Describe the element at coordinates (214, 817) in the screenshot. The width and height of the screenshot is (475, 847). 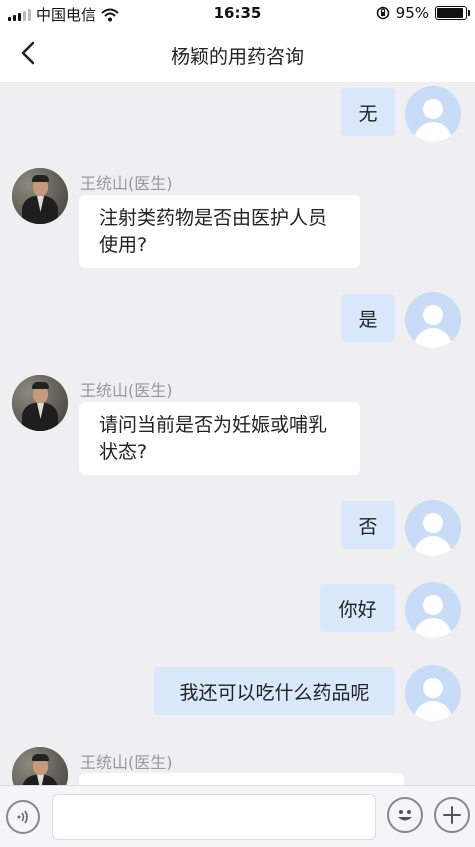
I see `message-input` at that location.